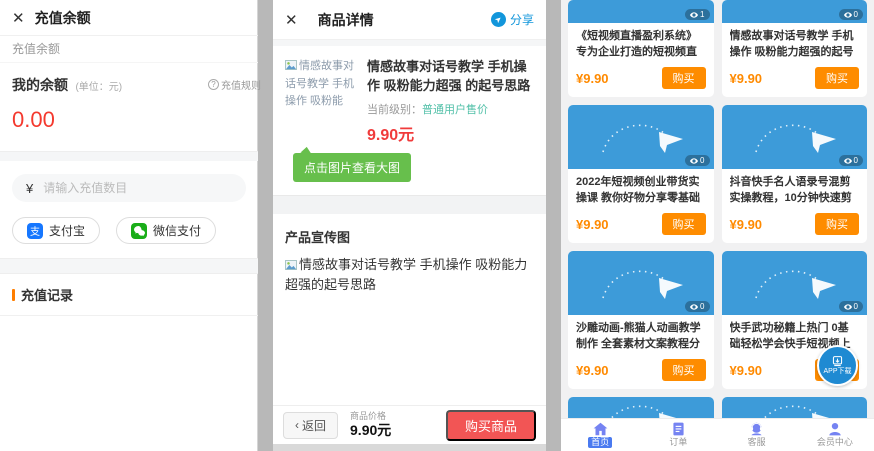 This screenshot has width=874, height=451. Describe the element at coordinates (641, 206) in the screenshot. I see `product-card-info: 2022年短视频创业带货实操课 教你好物分享零基础快速... ¥9.90 购买` at that location.